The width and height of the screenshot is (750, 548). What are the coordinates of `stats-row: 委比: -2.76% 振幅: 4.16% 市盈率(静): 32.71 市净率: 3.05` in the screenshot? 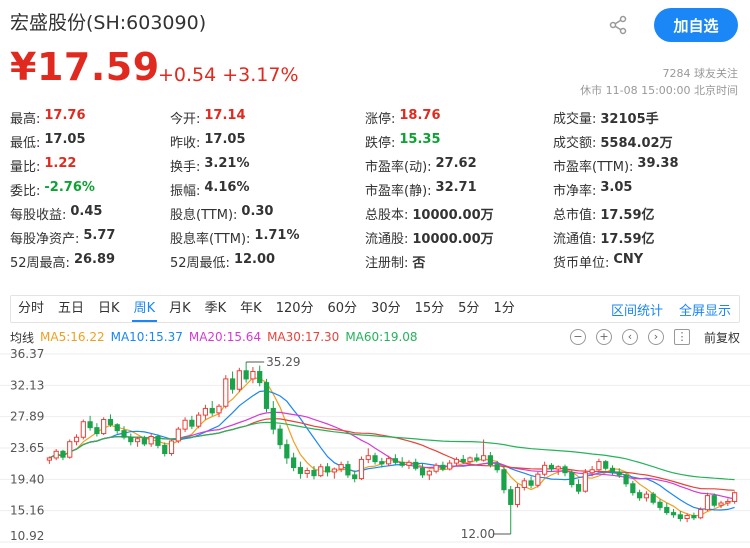 It's located at (377, 189).